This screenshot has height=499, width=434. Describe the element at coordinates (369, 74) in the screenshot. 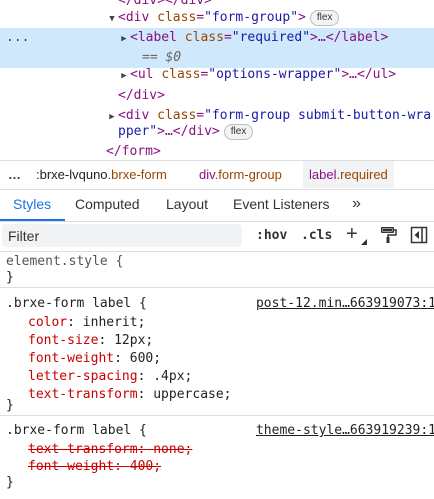

I see `tag-close: >…</ul>` at that location.